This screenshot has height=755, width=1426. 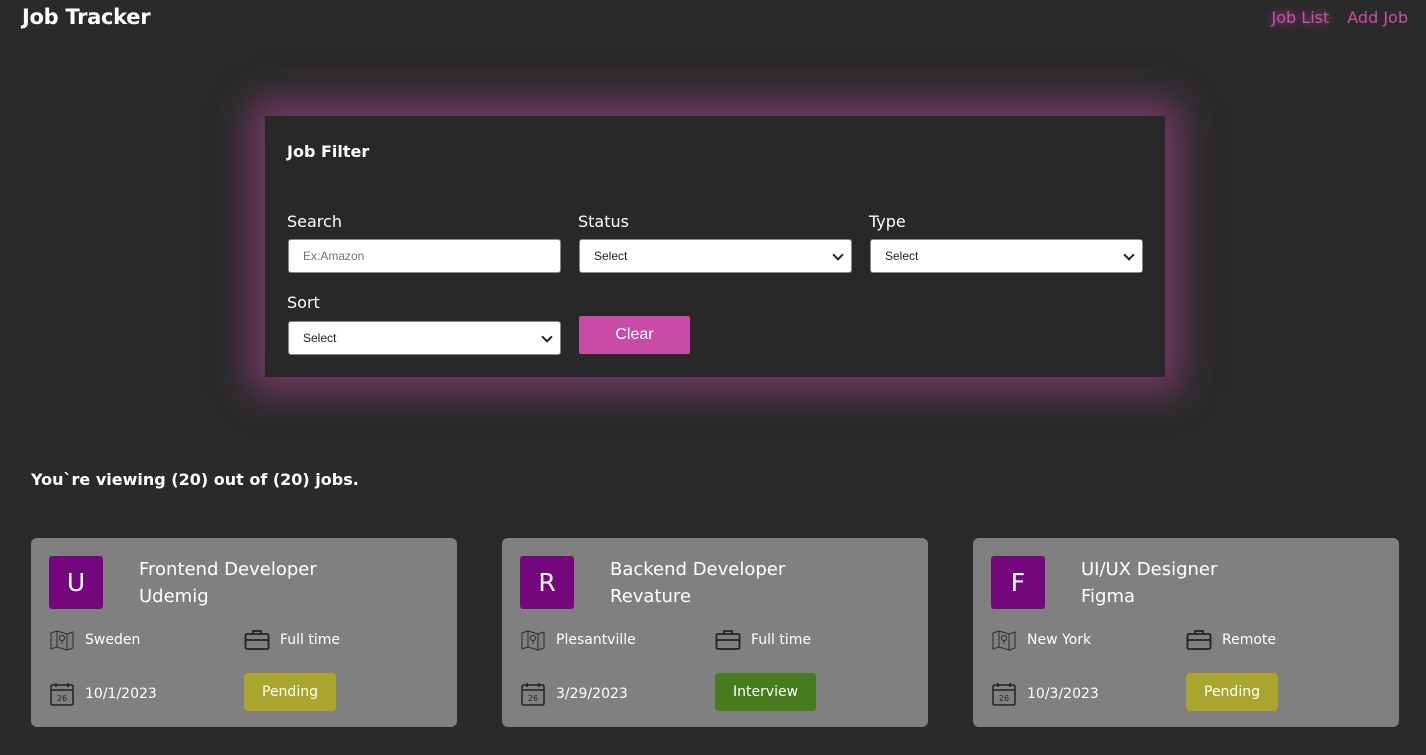 I want to click on brand-title: Job Tracker, so click(x=86, y=17).